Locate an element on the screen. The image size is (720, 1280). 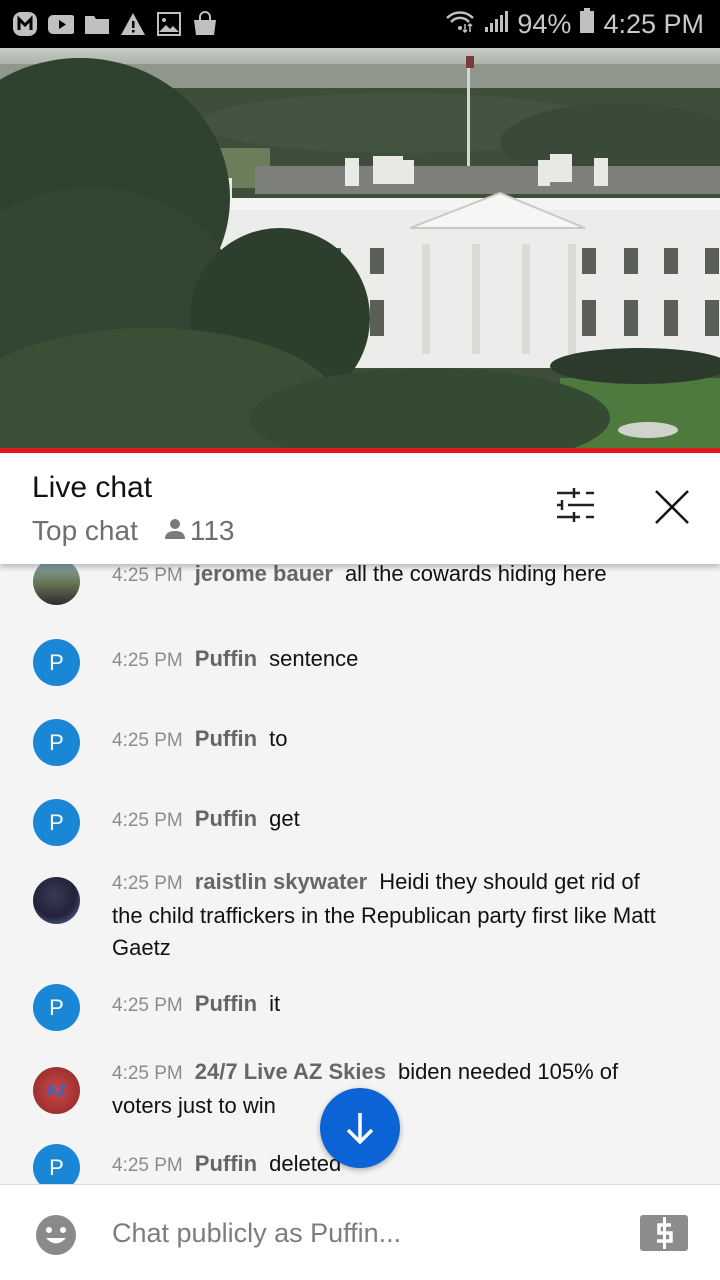
super-chat-button is located at coordinates (664, 1233).